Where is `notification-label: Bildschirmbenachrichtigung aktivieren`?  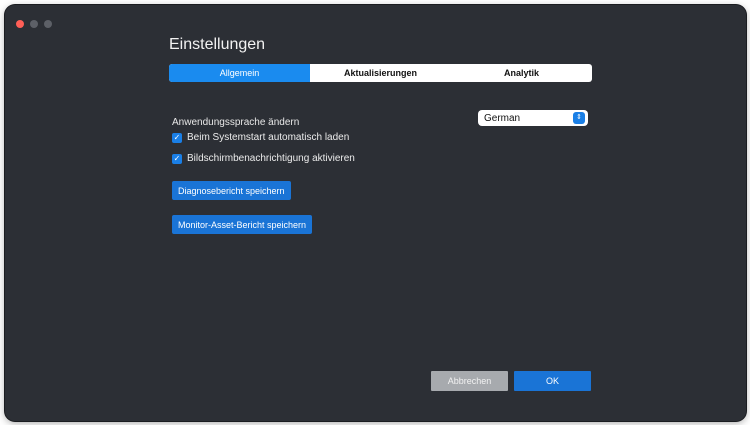
notification-label: Bildschirmbenachrichtigung aktivieren is located at coordinates (271, 158).